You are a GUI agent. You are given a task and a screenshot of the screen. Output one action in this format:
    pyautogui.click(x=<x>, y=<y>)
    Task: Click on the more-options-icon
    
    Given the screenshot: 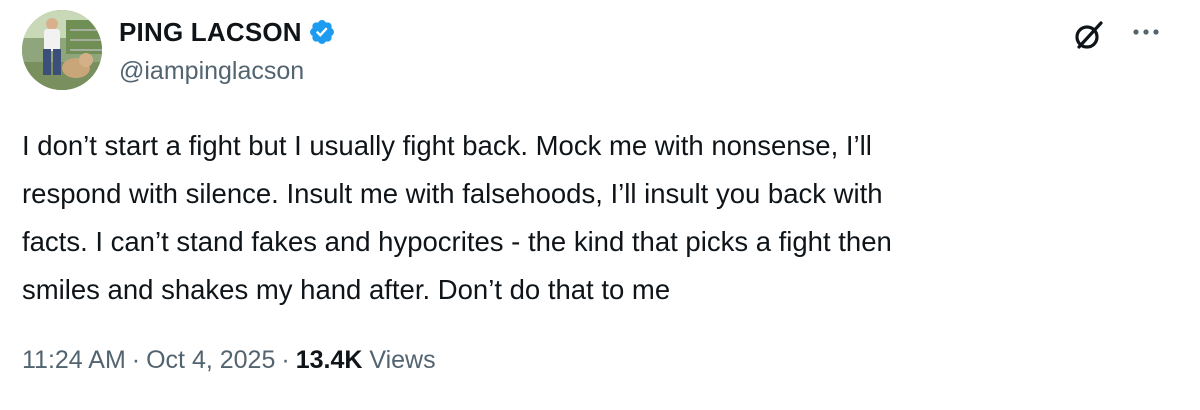 What is the action you would take?
    pyautogui.click(x=1146, y=32)
    